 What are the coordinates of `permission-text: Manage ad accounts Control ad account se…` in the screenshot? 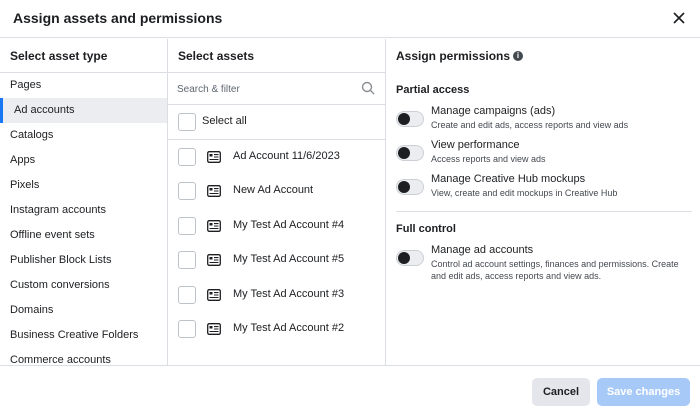 It's located at (561, 263).